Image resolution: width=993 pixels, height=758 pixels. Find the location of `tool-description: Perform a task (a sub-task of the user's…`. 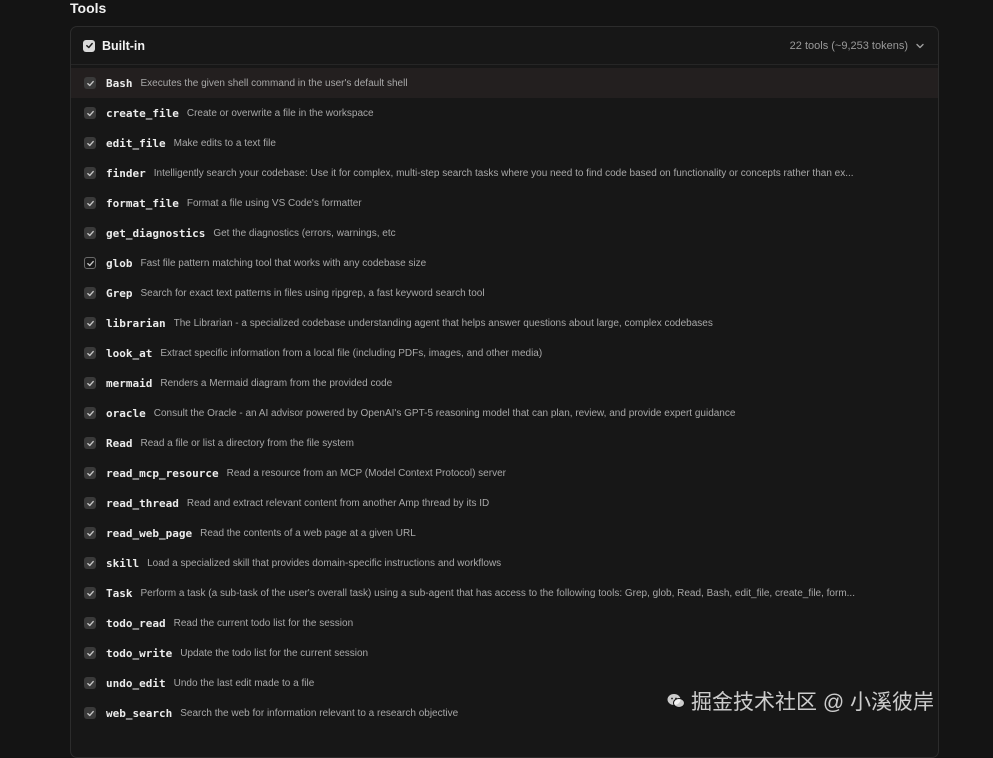

tool-description: Perform a task (a sub-task of the user's… is located at coordinates (498, 593).